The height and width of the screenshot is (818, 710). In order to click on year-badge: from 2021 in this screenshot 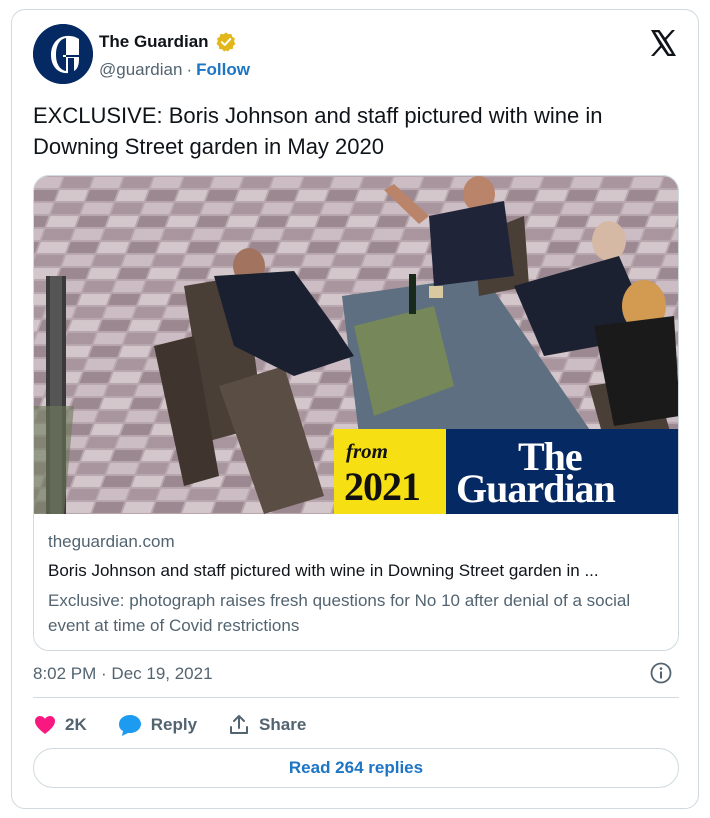, I will do `click(390, 471)`.